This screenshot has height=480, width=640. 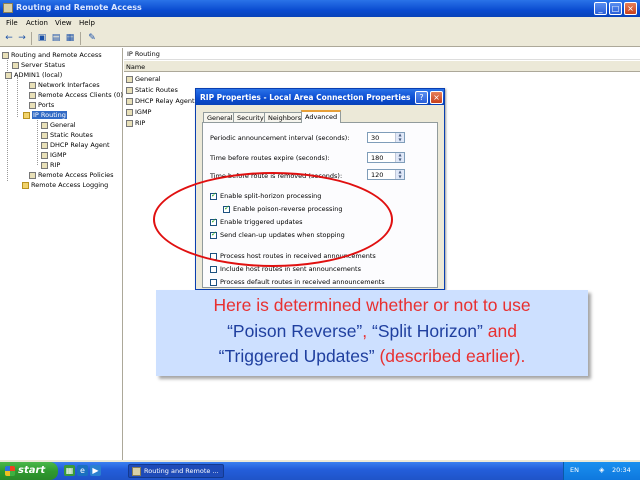 What do you see at coordinates (76, 95) in the screenshot?
I see `tree-node-remote-access-clients: Remote Access Clients (0)` at bounding box center [76, 95].